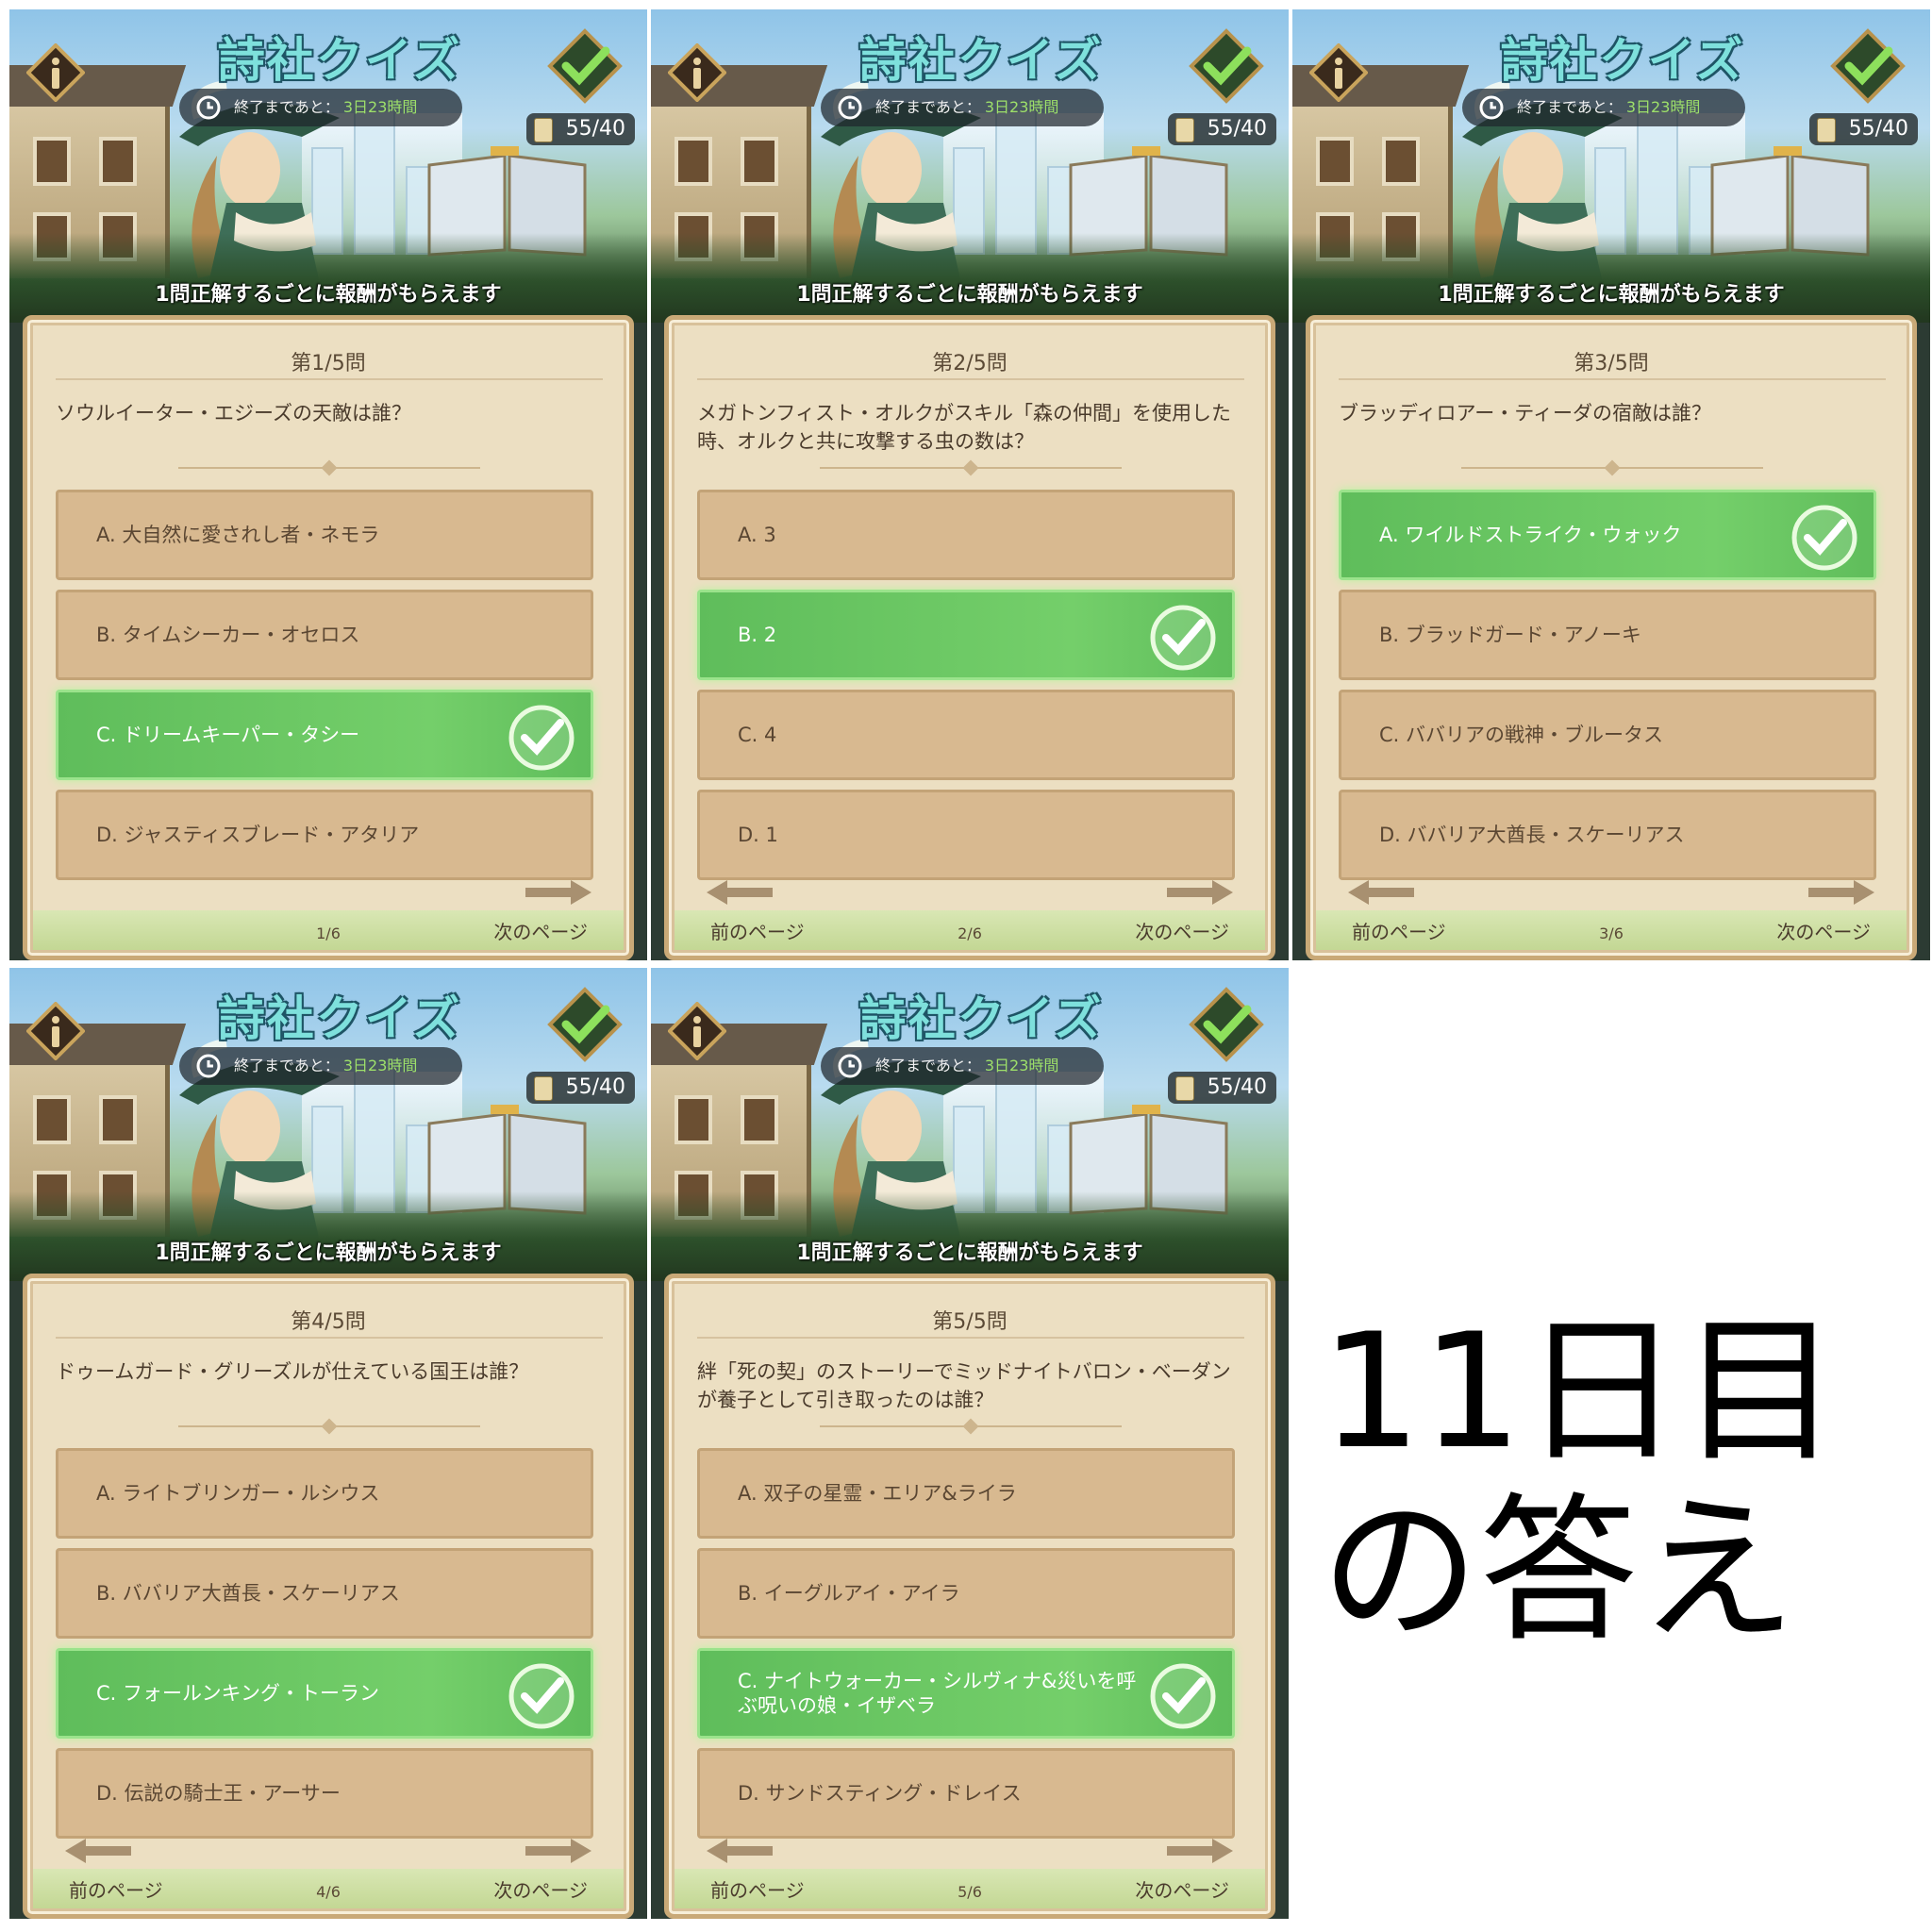 The width and height of the screenshot is (1932, 1932). What do you see at coordinates (1530, 535) in the screenshot?
I see `answer-option-label: A. ワイルドストライク・ウォック` at bounding box center [1530, 535].